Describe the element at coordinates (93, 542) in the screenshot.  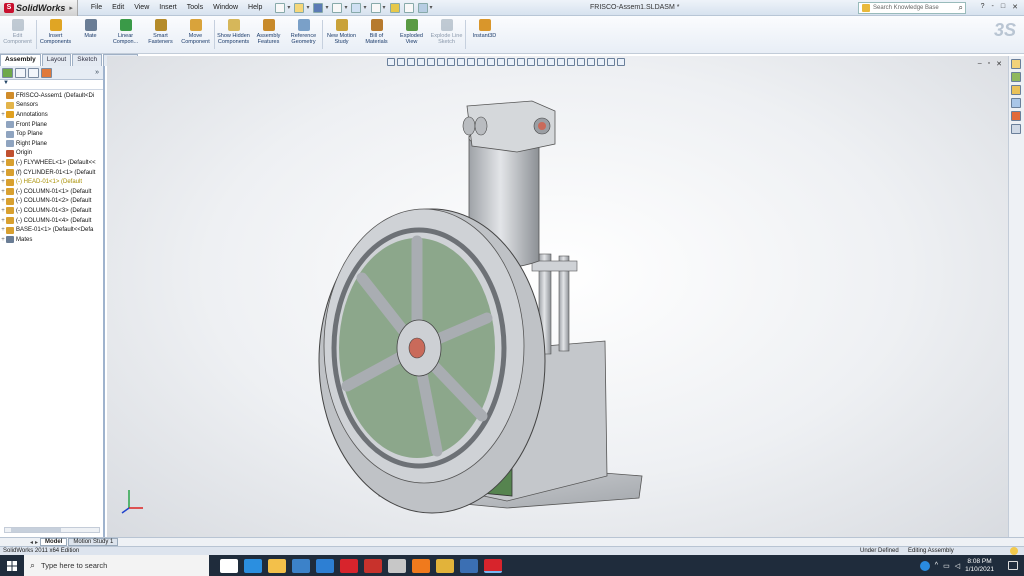
I see `tab-motion-study-1: Motion Study 1` at that location.